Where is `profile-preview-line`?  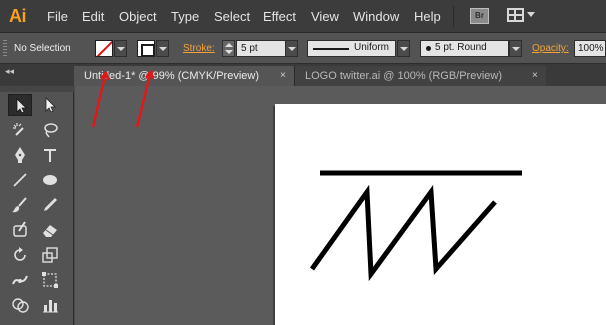 profile-preview-line is located at coordinates (331, 49).